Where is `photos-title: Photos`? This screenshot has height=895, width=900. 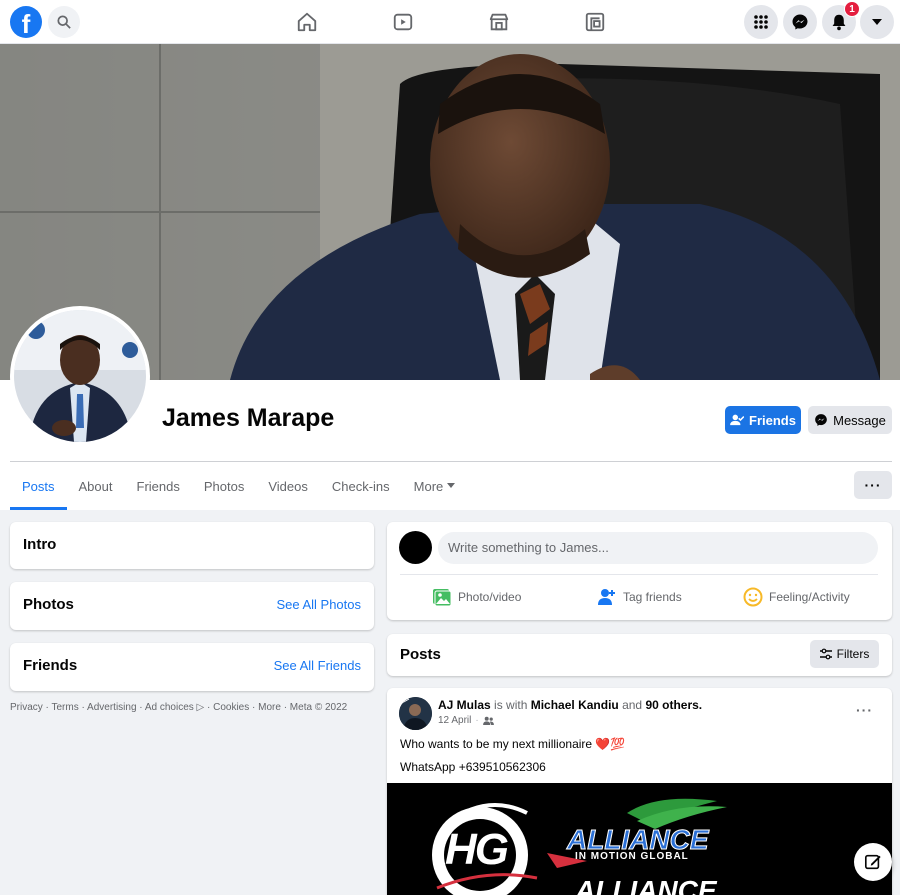
photos-title: Photos is located at coordinates (48, 604).